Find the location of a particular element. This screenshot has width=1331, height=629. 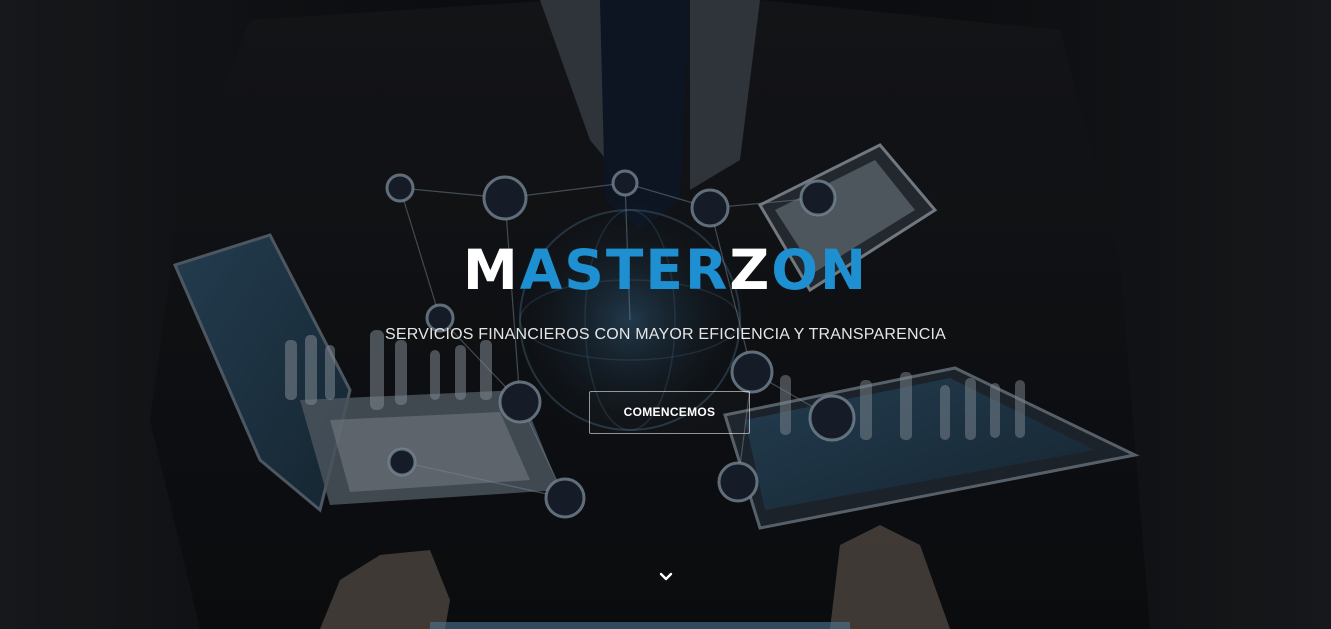

chevron-down-icon is located at coordinates (666, 577).